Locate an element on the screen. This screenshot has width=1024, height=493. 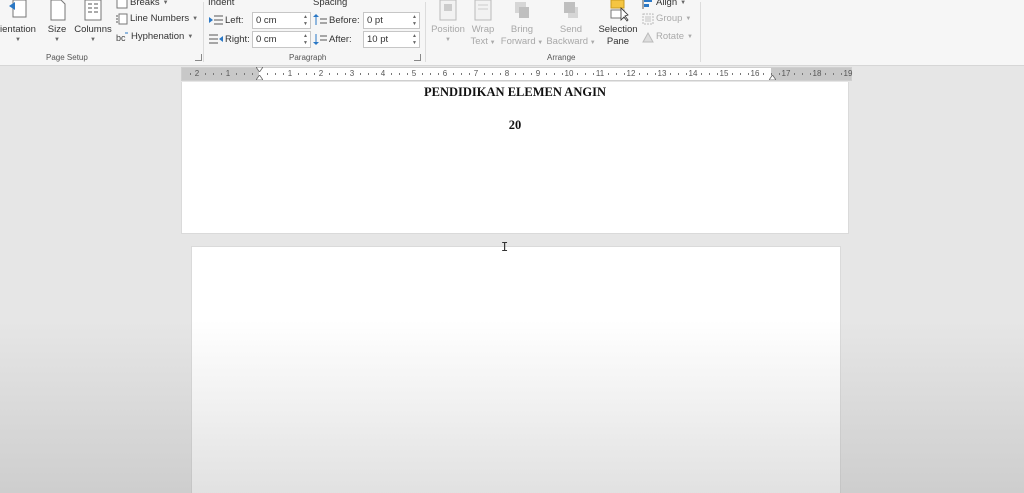
bring-forward-icon is located at coordinates (522, 10).